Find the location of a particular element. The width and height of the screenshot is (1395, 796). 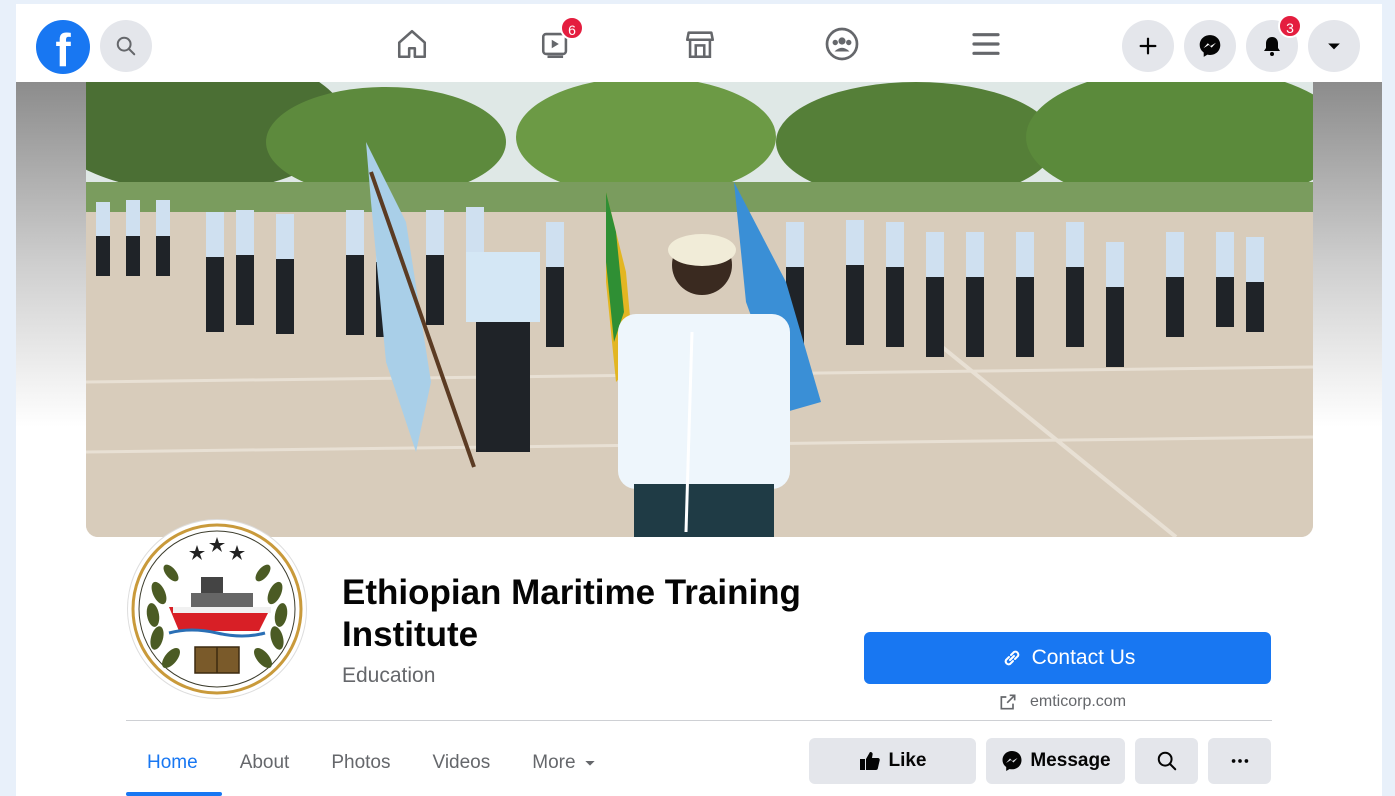

watch-badge: 6 is located at coordinates (572, 28).